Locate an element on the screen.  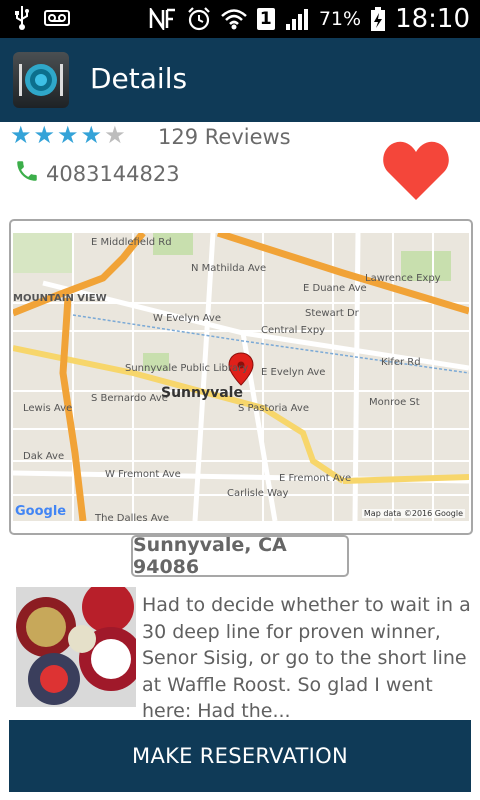
phone-number: 4083144823 is located at coordinates (113, 174).